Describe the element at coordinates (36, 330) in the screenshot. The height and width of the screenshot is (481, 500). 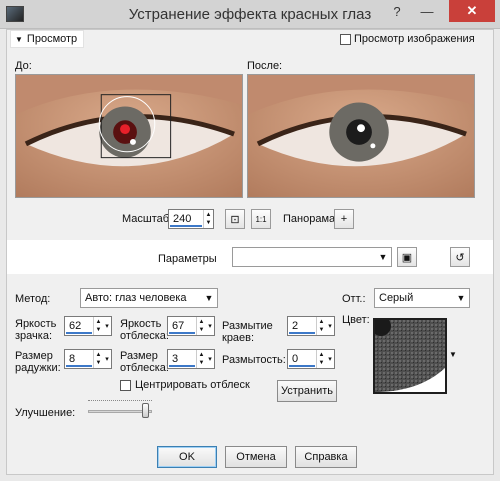
I see `pupil-brightness-label: Яркость зрачка:` at that location.